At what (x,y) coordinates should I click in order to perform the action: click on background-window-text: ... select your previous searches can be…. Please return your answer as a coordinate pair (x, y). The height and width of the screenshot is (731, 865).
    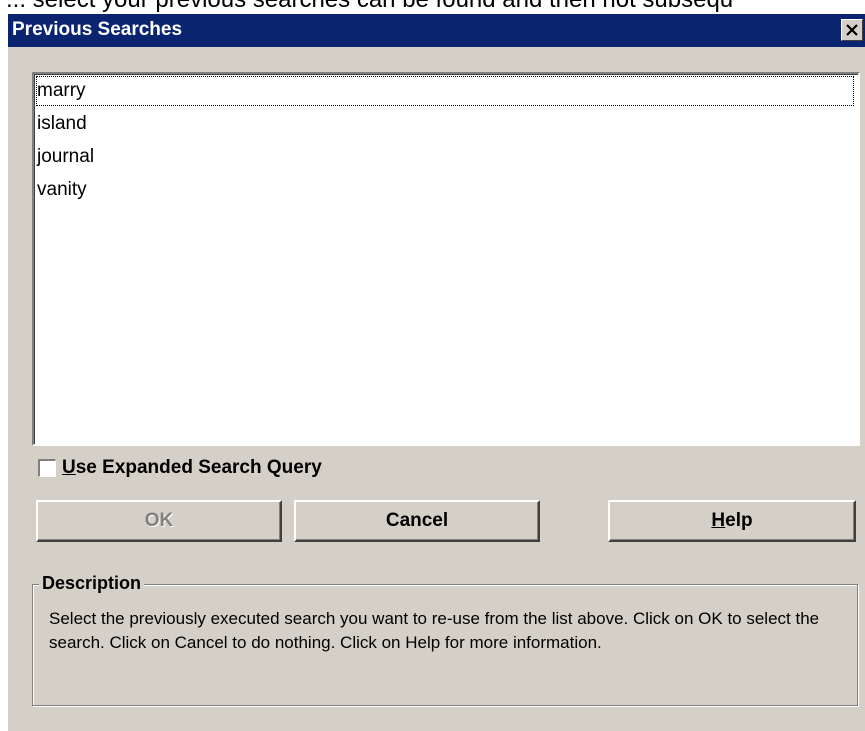
    Looking at the image, I should click on (369, 7).